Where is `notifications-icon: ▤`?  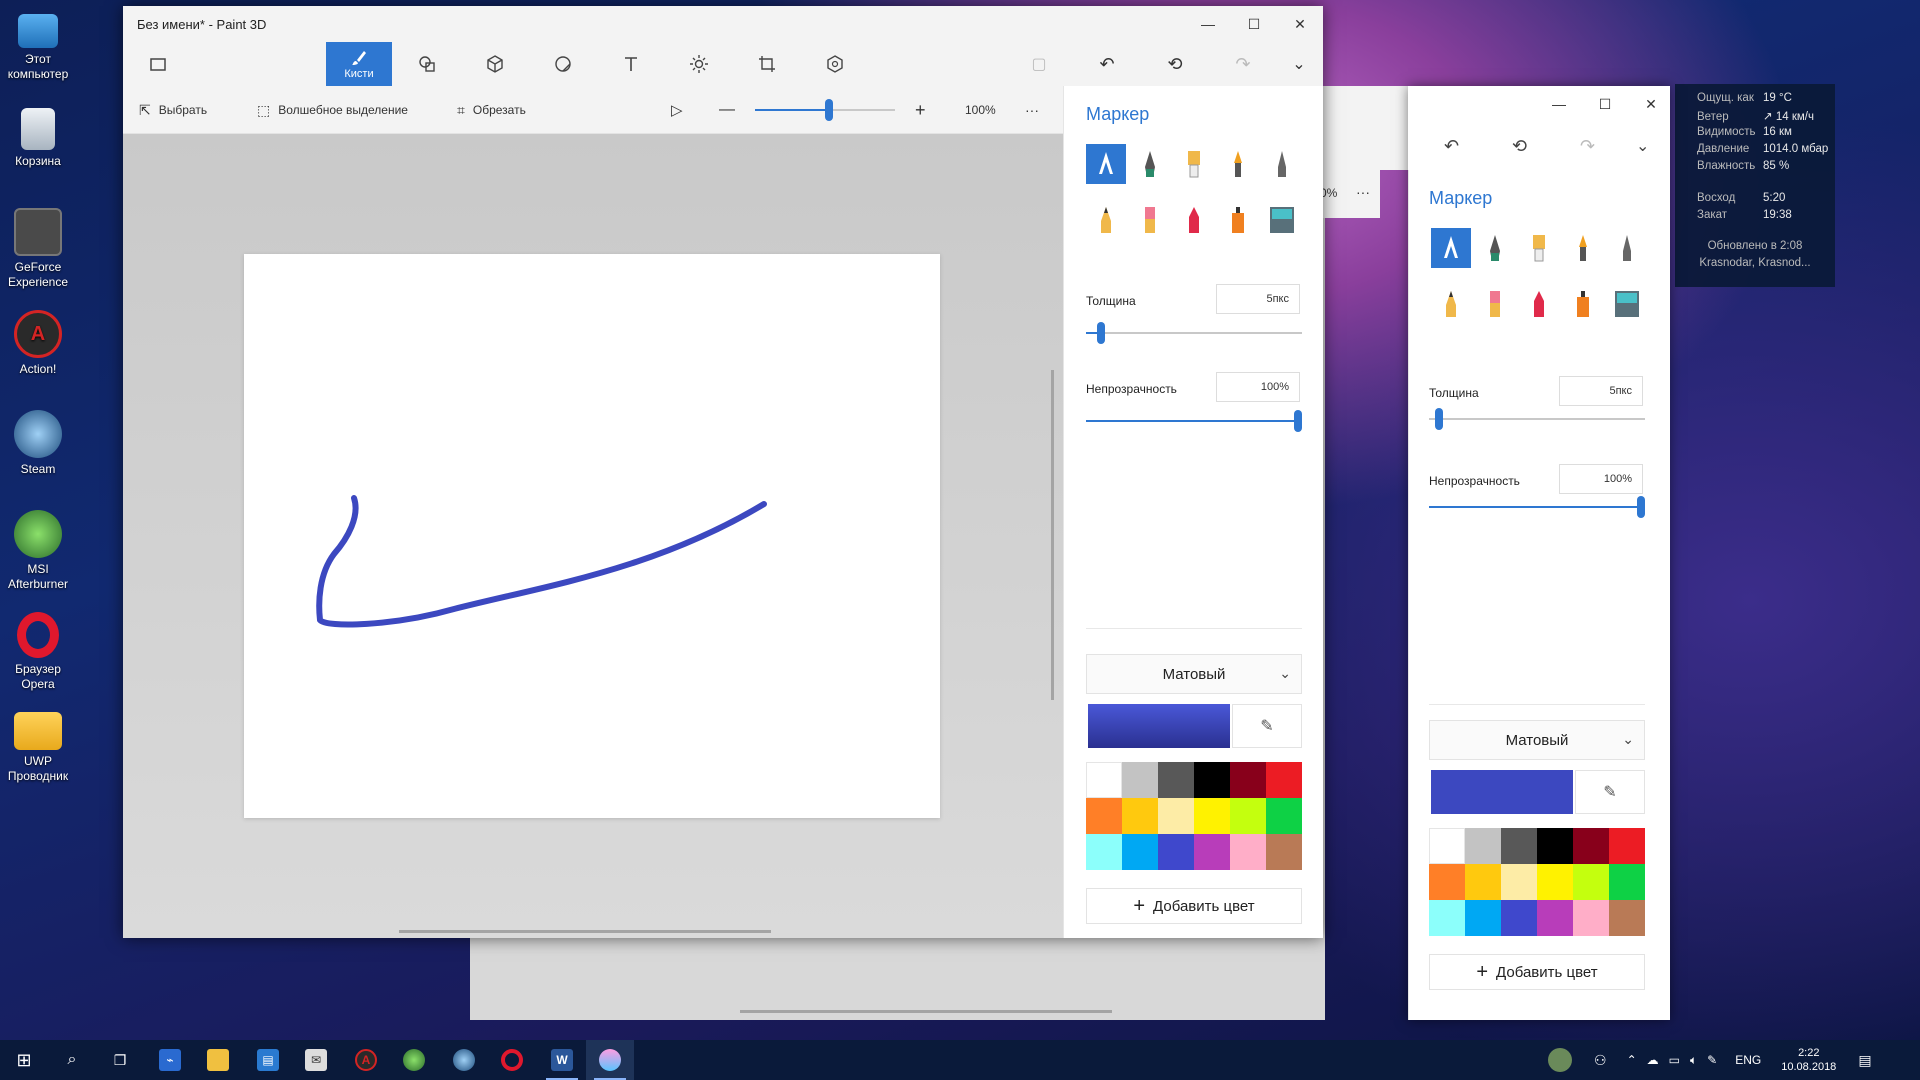
notifications-icon: ▤ is located at coordinates (1864, 1060).